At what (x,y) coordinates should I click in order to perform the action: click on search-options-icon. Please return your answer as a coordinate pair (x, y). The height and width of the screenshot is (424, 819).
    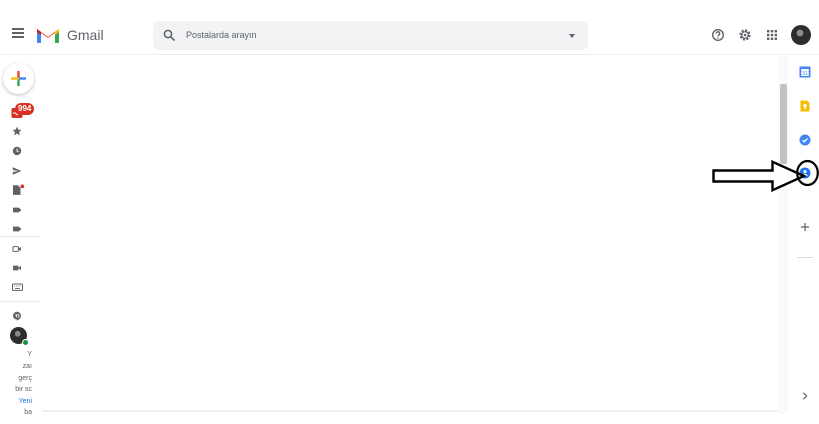
    Looking at the image, I should click on (572, 36).